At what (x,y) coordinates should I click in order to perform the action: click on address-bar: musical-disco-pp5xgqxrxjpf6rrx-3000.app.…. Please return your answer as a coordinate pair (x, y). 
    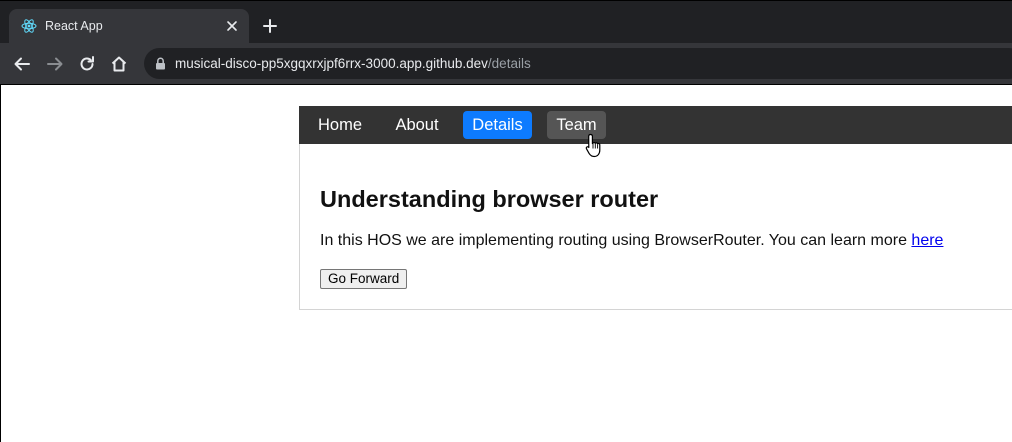
    Looking at the image, I should click on (578, 63).